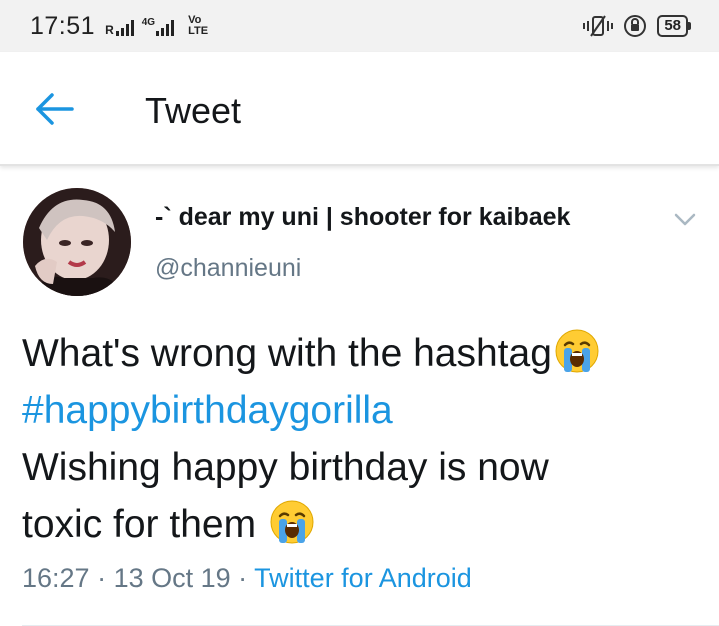  I want to click on user-handle: @channieuni, so click(228, 268).